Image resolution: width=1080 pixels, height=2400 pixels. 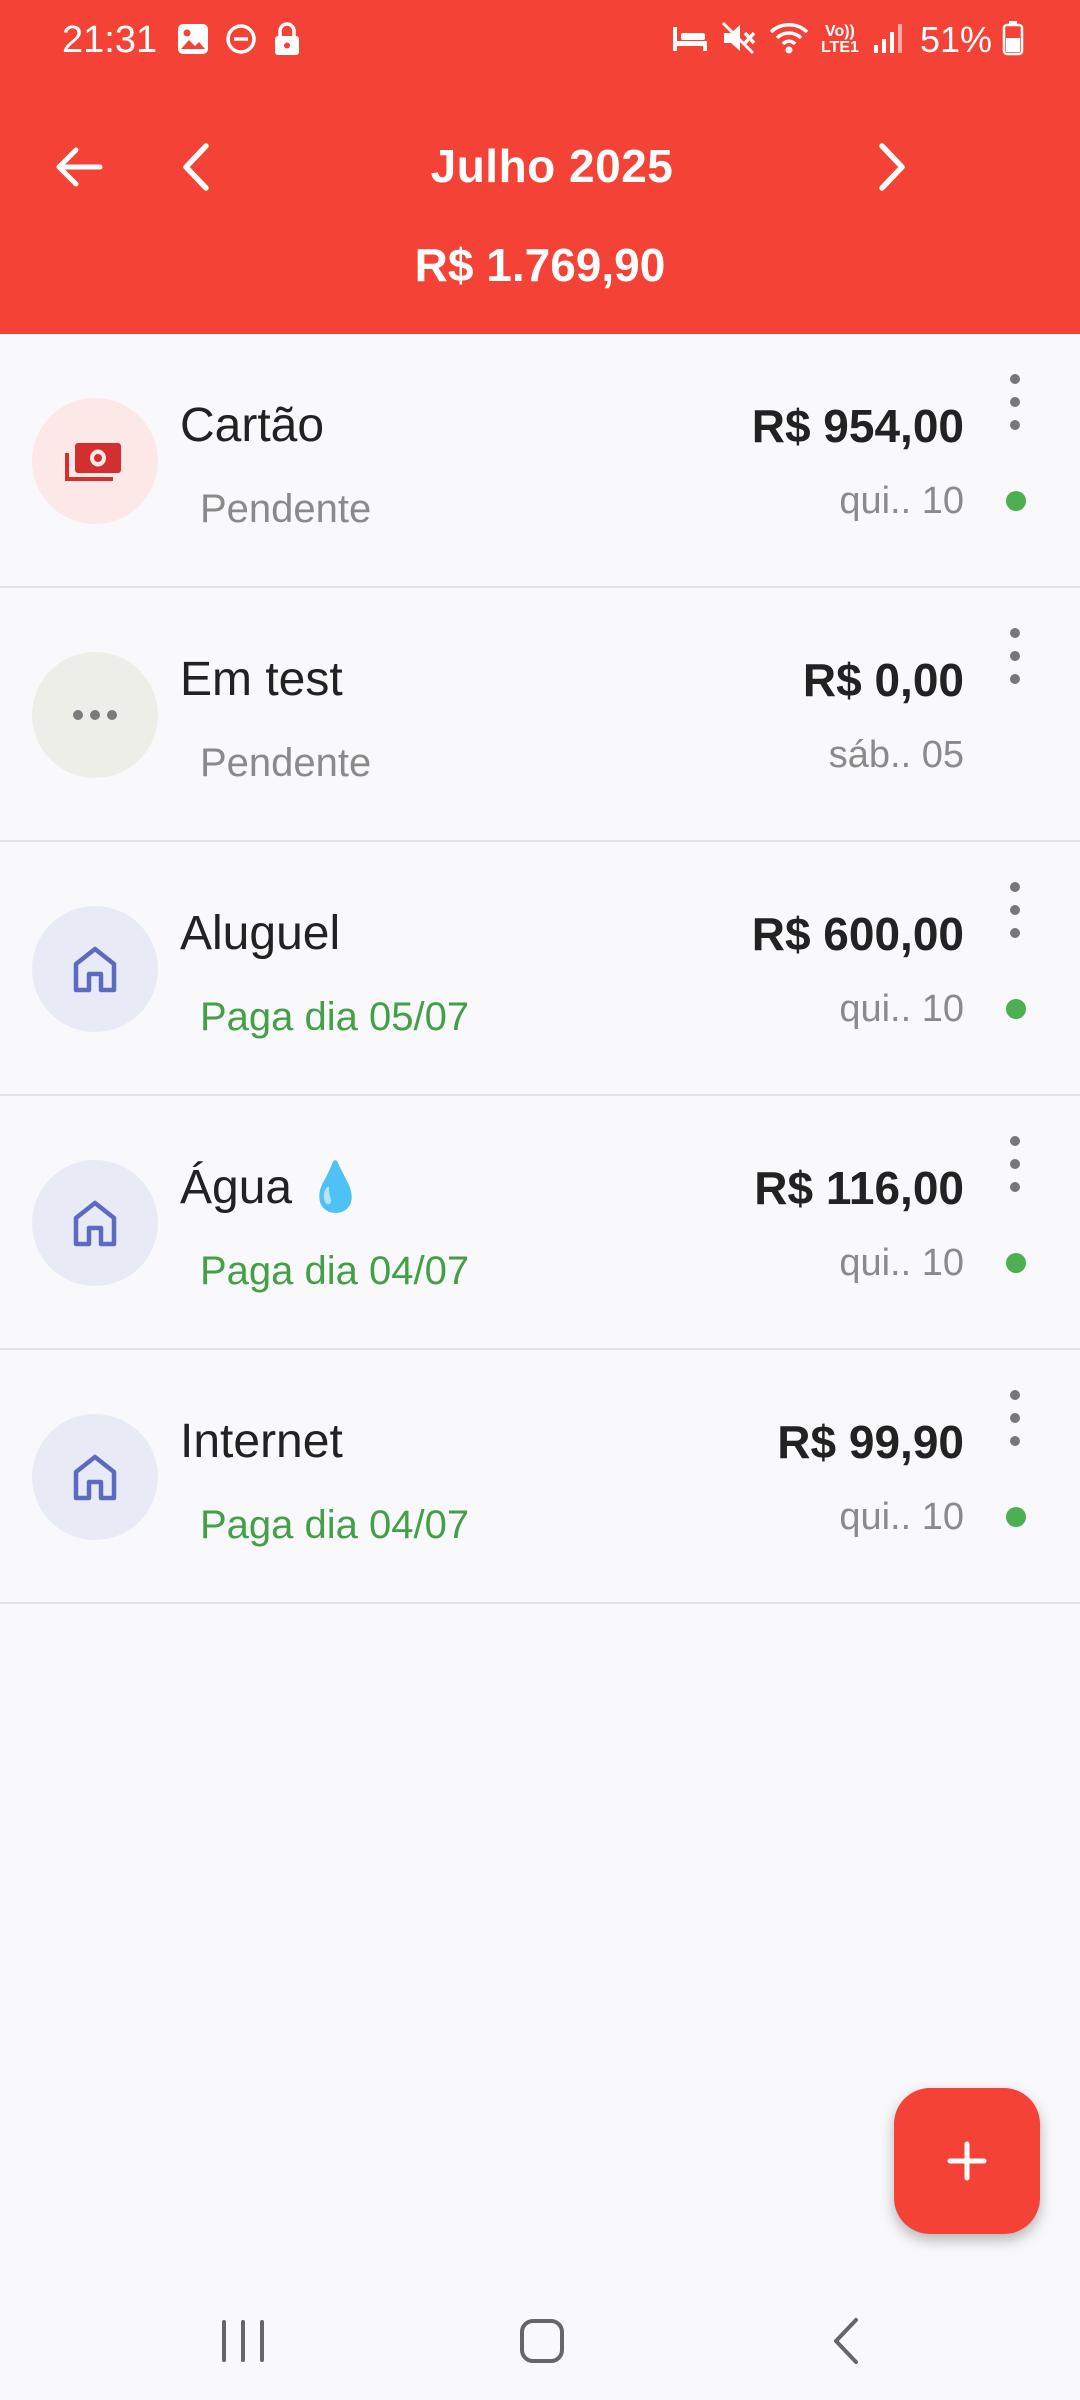 What do you see at coordinates (110, 40) in the screenshot?
I see `status-time: 21:31` at bounding box center [110, 40].